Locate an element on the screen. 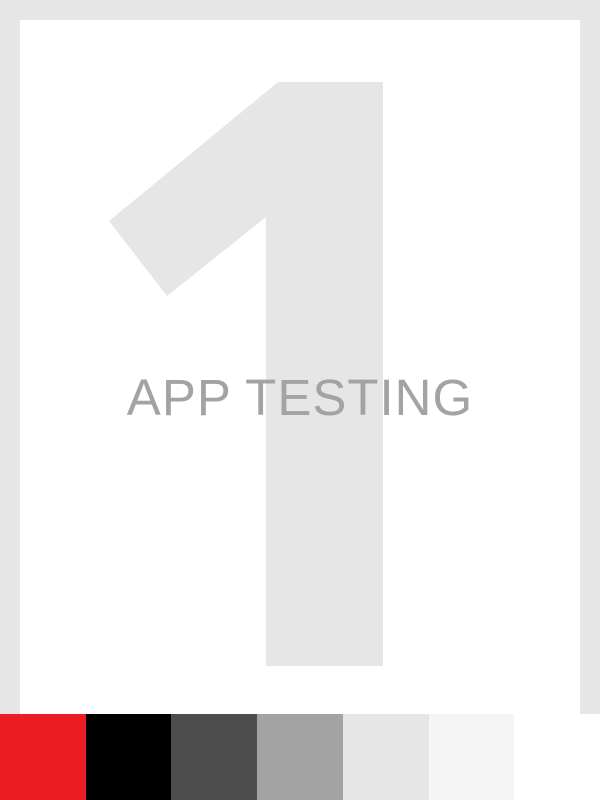 This screenshot has height=800, width=600. page-title: APP TESTING is located at coordinates (300, 397).